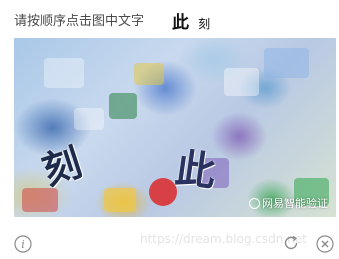 The height and width of the screenshot is (259, 339). I want to click on watermark-text: 网易智能验证, so click(295, 203).